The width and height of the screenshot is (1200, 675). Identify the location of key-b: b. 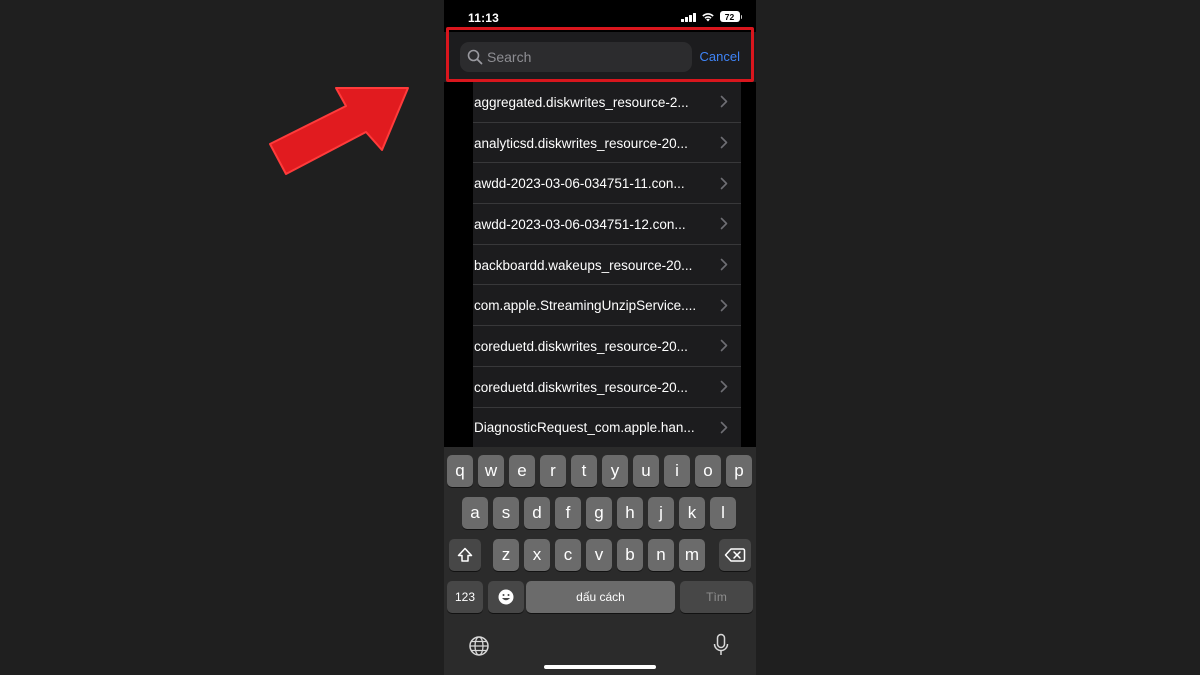
(630, 555).